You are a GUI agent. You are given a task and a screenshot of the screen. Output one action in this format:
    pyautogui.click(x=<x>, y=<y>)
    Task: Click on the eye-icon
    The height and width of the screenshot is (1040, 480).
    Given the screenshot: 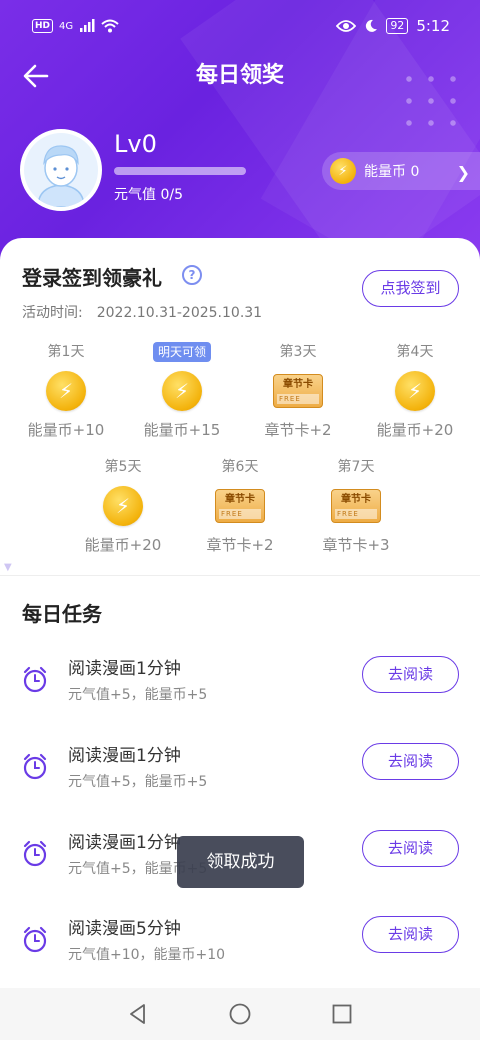 What is the action you would take?
    pyautogui.click(x=346, y=26)
    